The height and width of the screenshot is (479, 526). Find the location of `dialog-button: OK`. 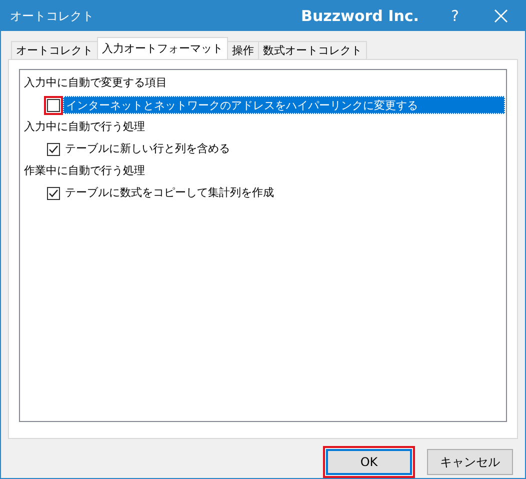

dialog-button: OK is located at coordinates (369, 462).